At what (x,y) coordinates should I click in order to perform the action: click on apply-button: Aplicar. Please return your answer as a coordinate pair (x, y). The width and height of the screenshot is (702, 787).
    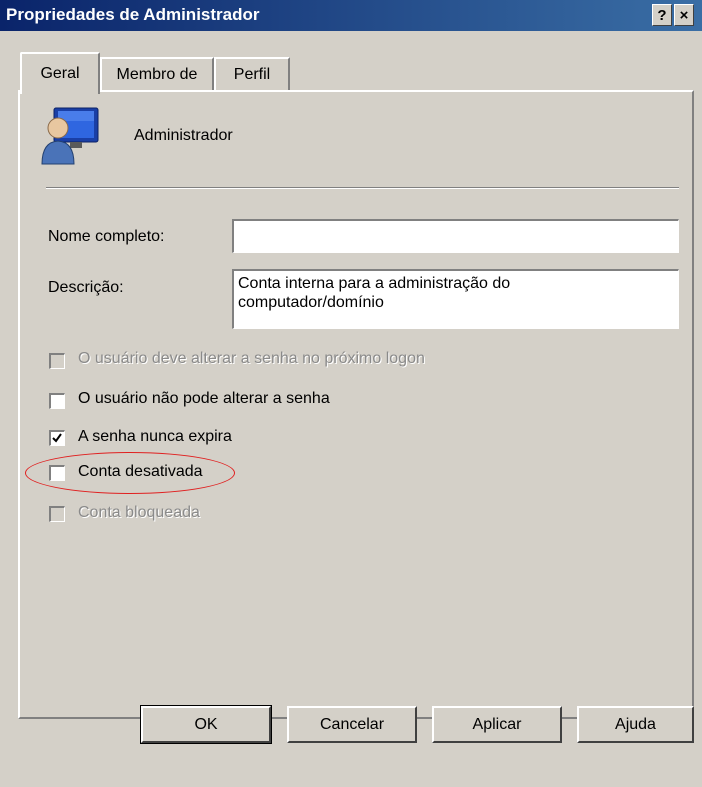
    Looking at the image, I should click on (497, 724).